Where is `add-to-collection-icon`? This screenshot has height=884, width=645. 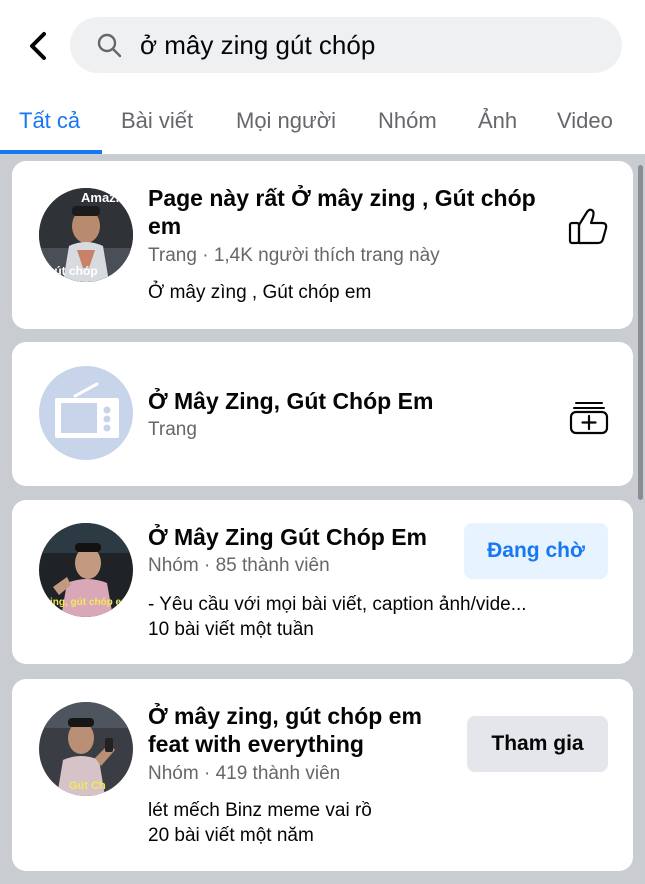 add-to-collection-icon is located at coordinates (589, 418).